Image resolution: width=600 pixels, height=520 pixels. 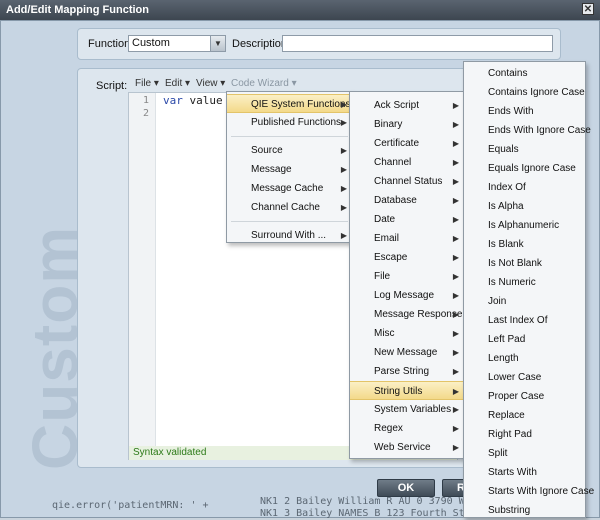 I want to click on menu-item-equals-ignore-case: Equals Ignore Case, so click(x=524, y=168).